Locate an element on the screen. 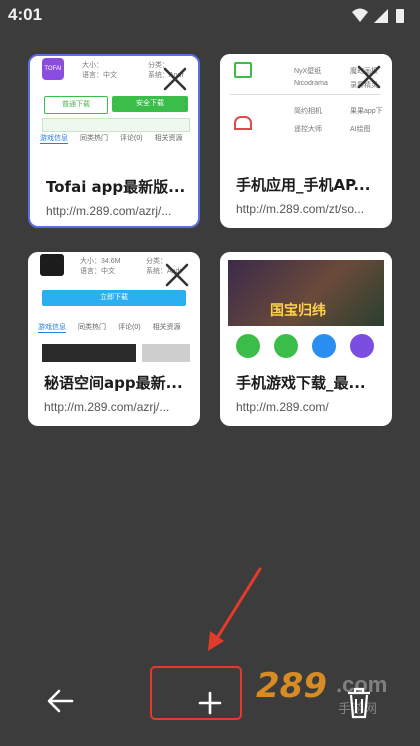  app-meta: 大小： is located at coordinates (92, 65).